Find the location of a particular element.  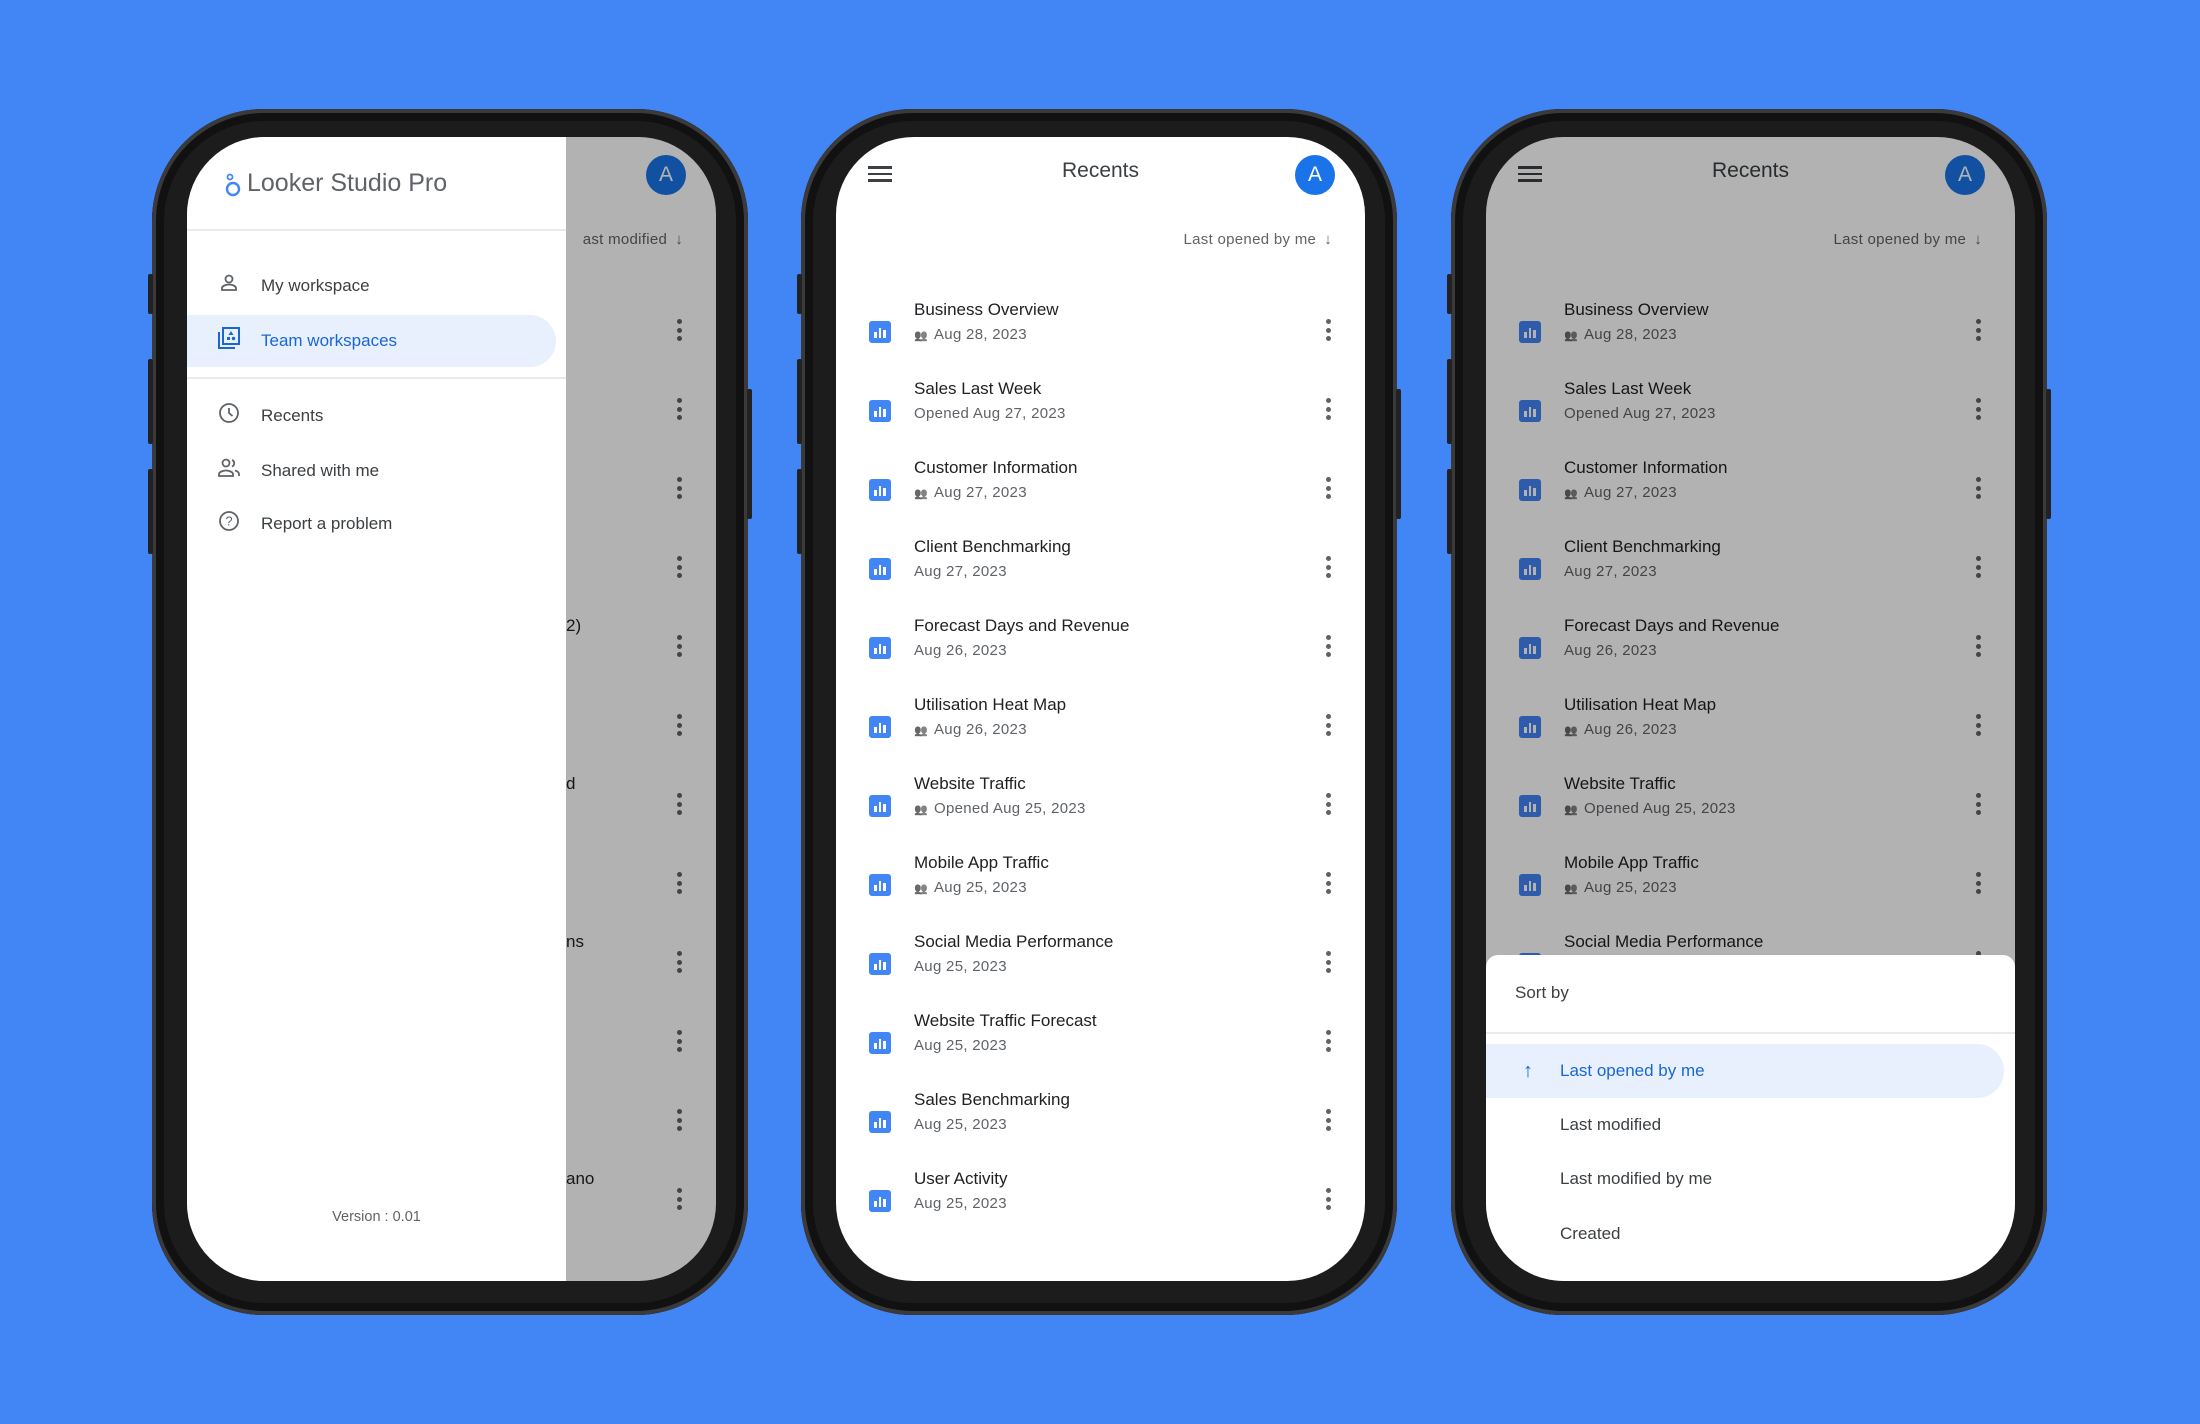

item-subtitle: Aug 27, 2023 is located at coordinates (960, 571).